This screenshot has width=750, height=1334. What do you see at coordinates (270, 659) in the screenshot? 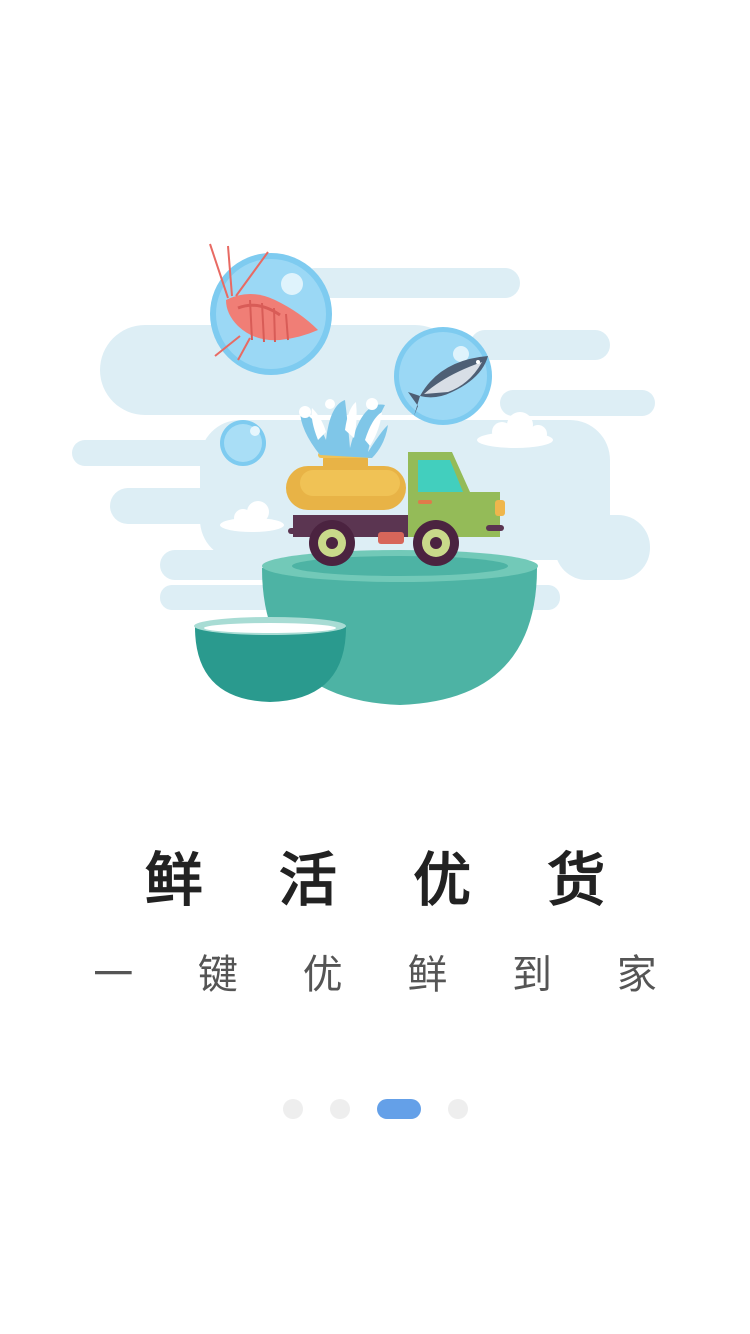
I see `small-bowl-icon` at bounding box center [270, 659].